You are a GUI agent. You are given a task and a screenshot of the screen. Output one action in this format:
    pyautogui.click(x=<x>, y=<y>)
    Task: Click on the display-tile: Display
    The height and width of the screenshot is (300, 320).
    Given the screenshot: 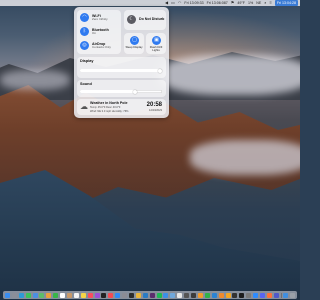 What is the action you would take?
    pyautogui.click(x=121, y=67)
    